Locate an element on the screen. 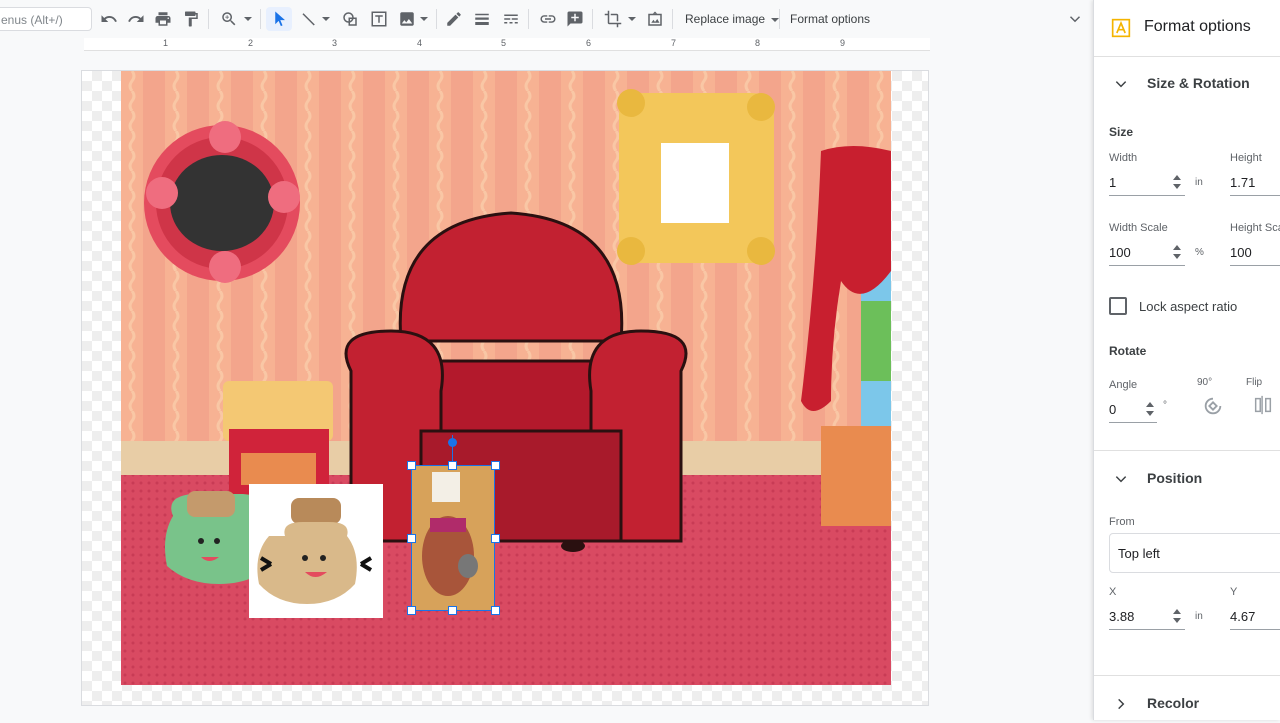 The image size is (1280, 723). rotate-90-icon is located at coordinates (1213, 406).